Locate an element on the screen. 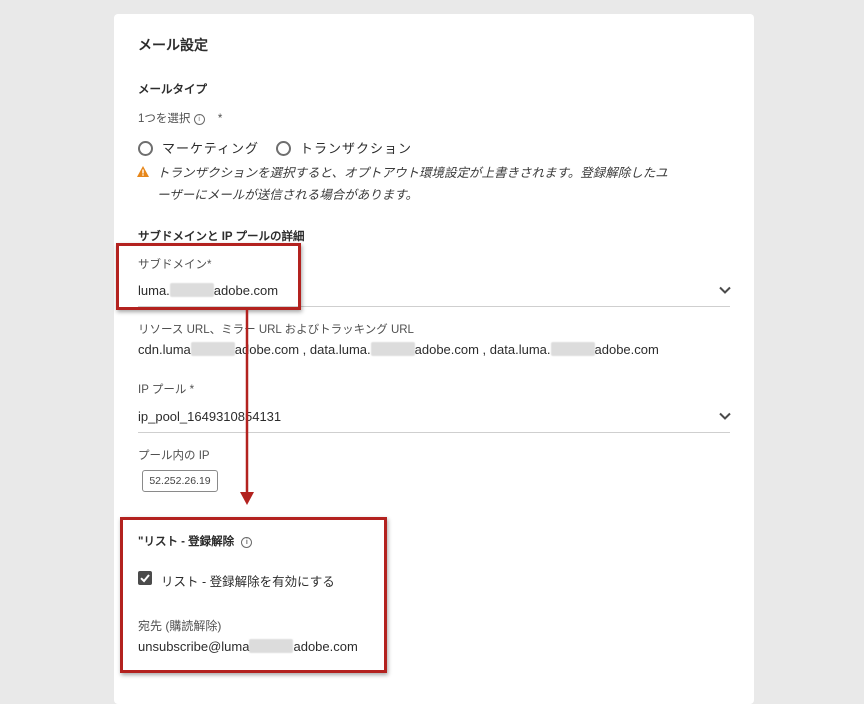  highlight-box-subdomain is located at coordinates (208, 276).